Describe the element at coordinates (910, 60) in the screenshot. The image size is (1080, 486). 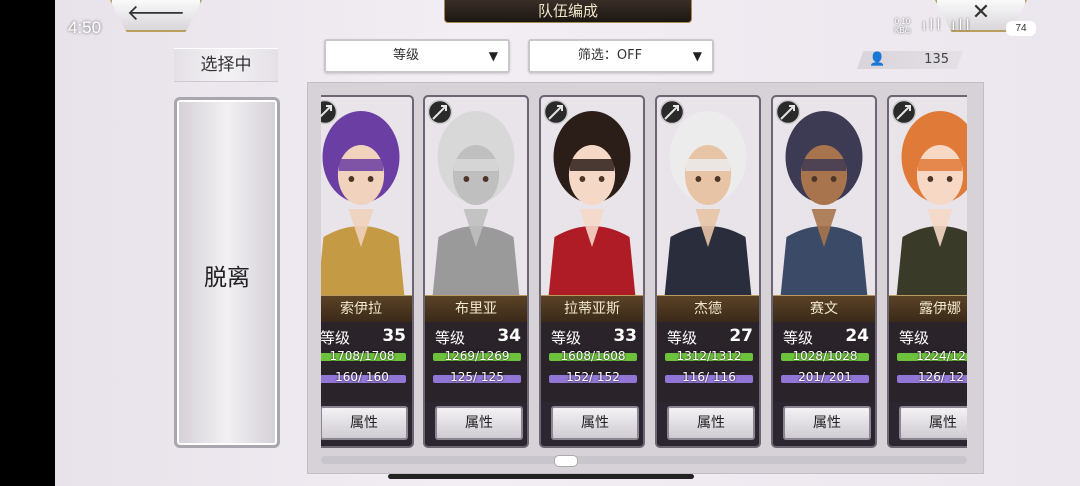
I see `unit-count: 👤 135` at that location.